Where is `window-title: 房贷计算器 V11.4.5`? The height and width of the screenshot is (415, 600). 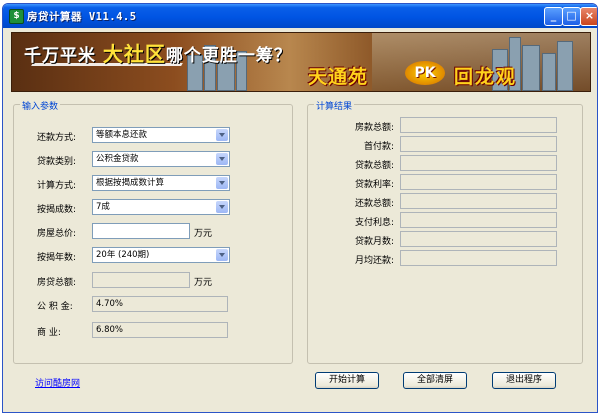
window-title: 房贷计算器 V11.4.5 is located at coordinates (82, 17).